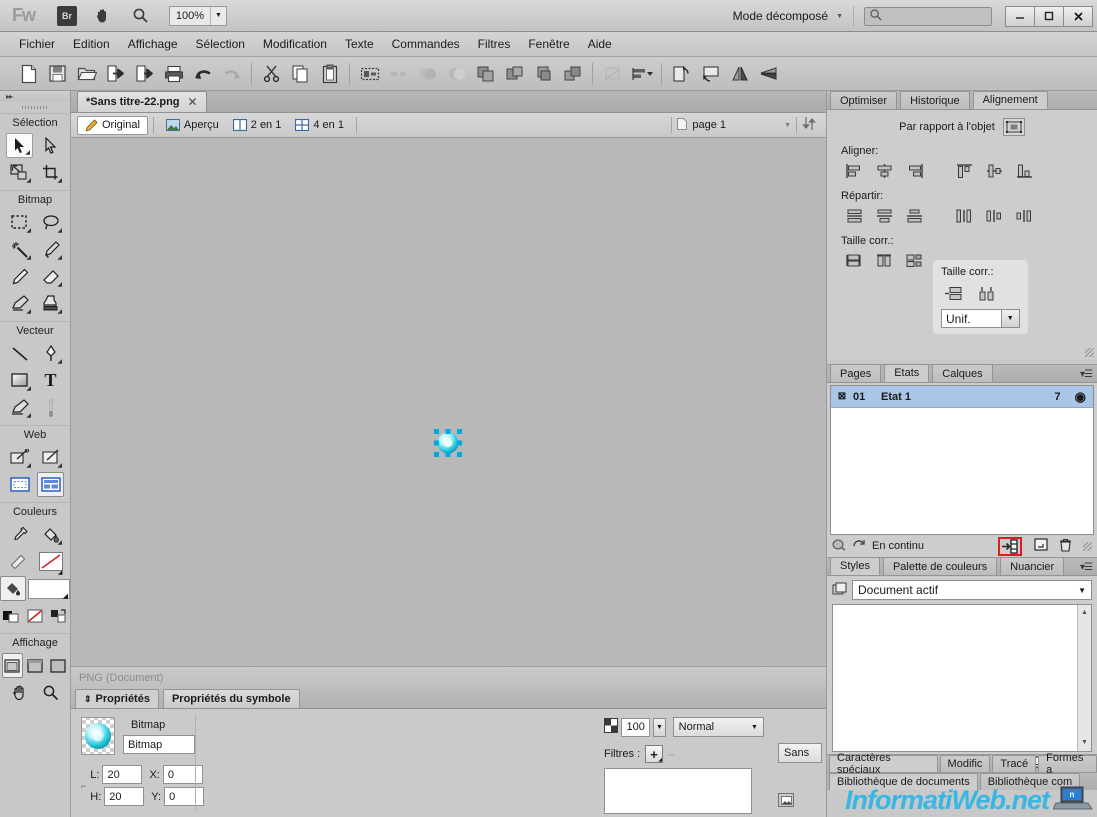  Describe the element at coordinates (543, 74) in the screenshot. I see `bring-front-icon` at that location.